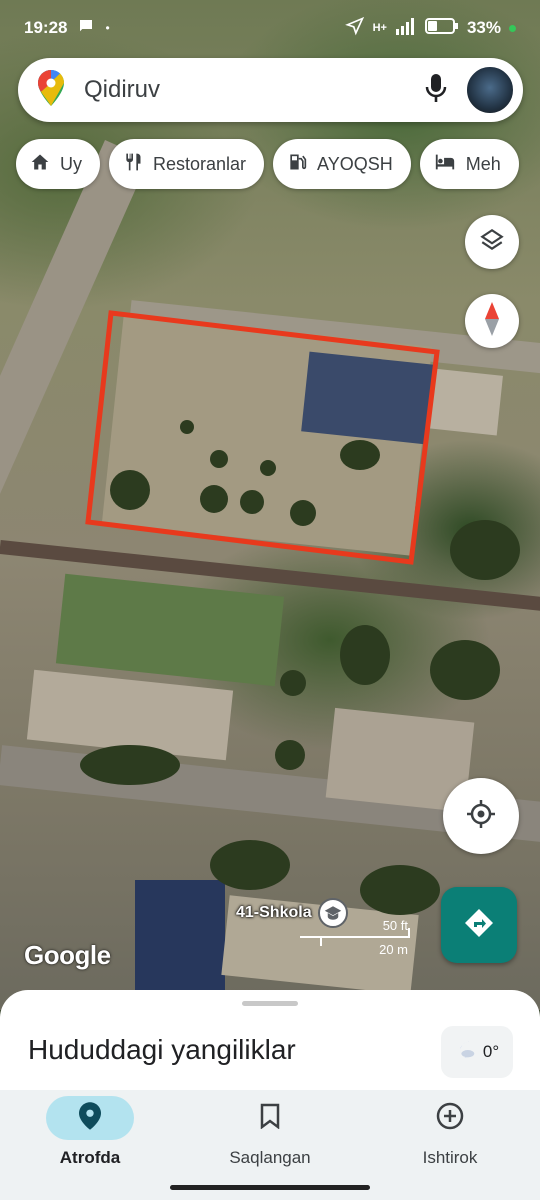  I want to click on bookmark-icon, so click(270, 1118).